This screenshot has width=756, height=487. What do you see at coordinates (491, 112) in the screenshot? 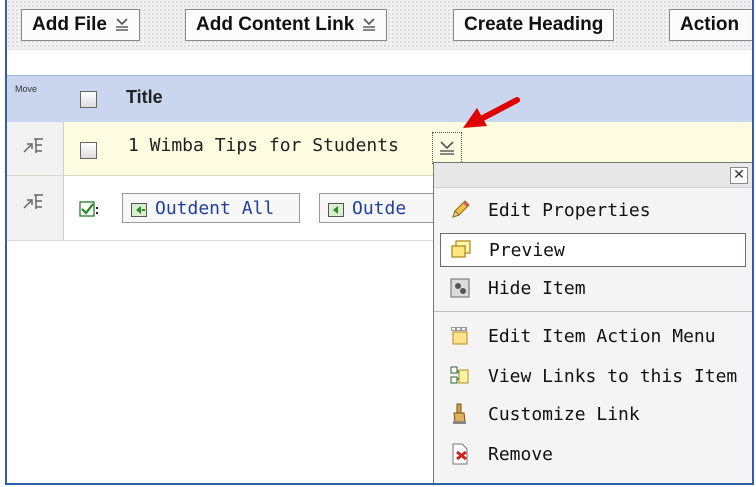
I see `annotation-arrow-icon` at bounding box center [491, 112].